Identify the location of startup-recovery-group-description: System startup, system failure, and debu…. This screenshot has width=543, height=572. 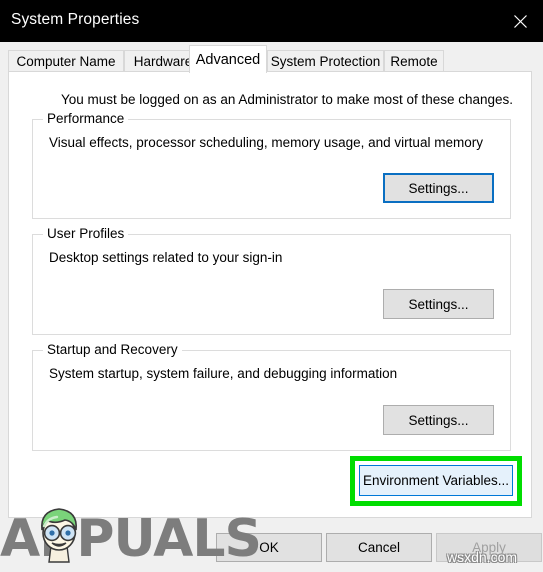
(223, 373).